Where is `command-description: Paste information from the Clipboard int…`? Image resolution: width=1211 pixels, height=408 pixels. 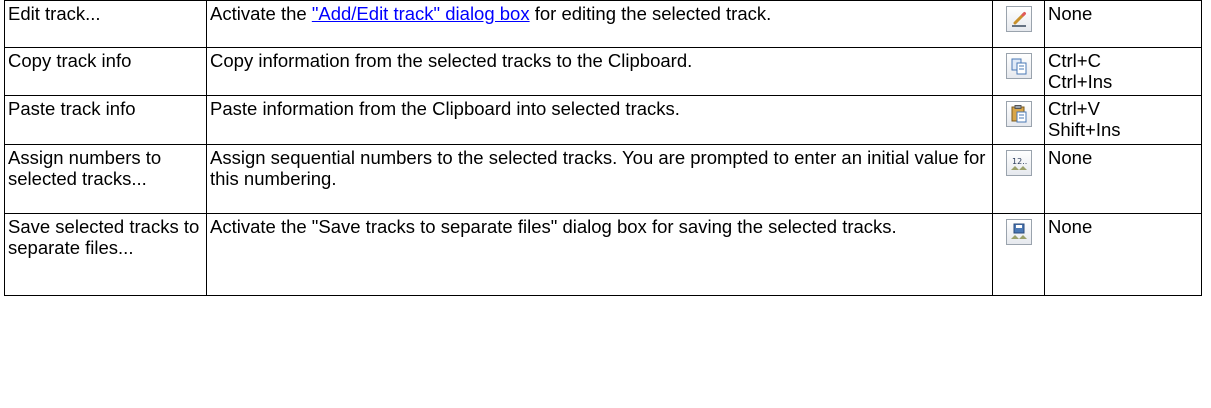
command-description: Paste information from the Clipboard int… is located at coordinates (599, 120).